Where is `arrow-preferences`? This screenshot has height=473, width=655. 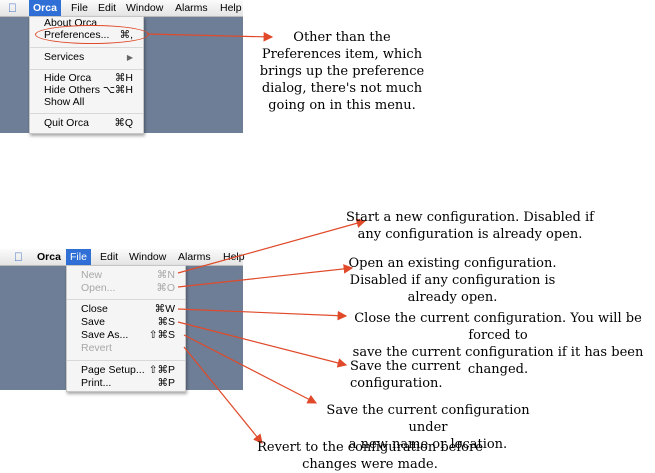
arrow-preferences is located at coordinates (210, 36).